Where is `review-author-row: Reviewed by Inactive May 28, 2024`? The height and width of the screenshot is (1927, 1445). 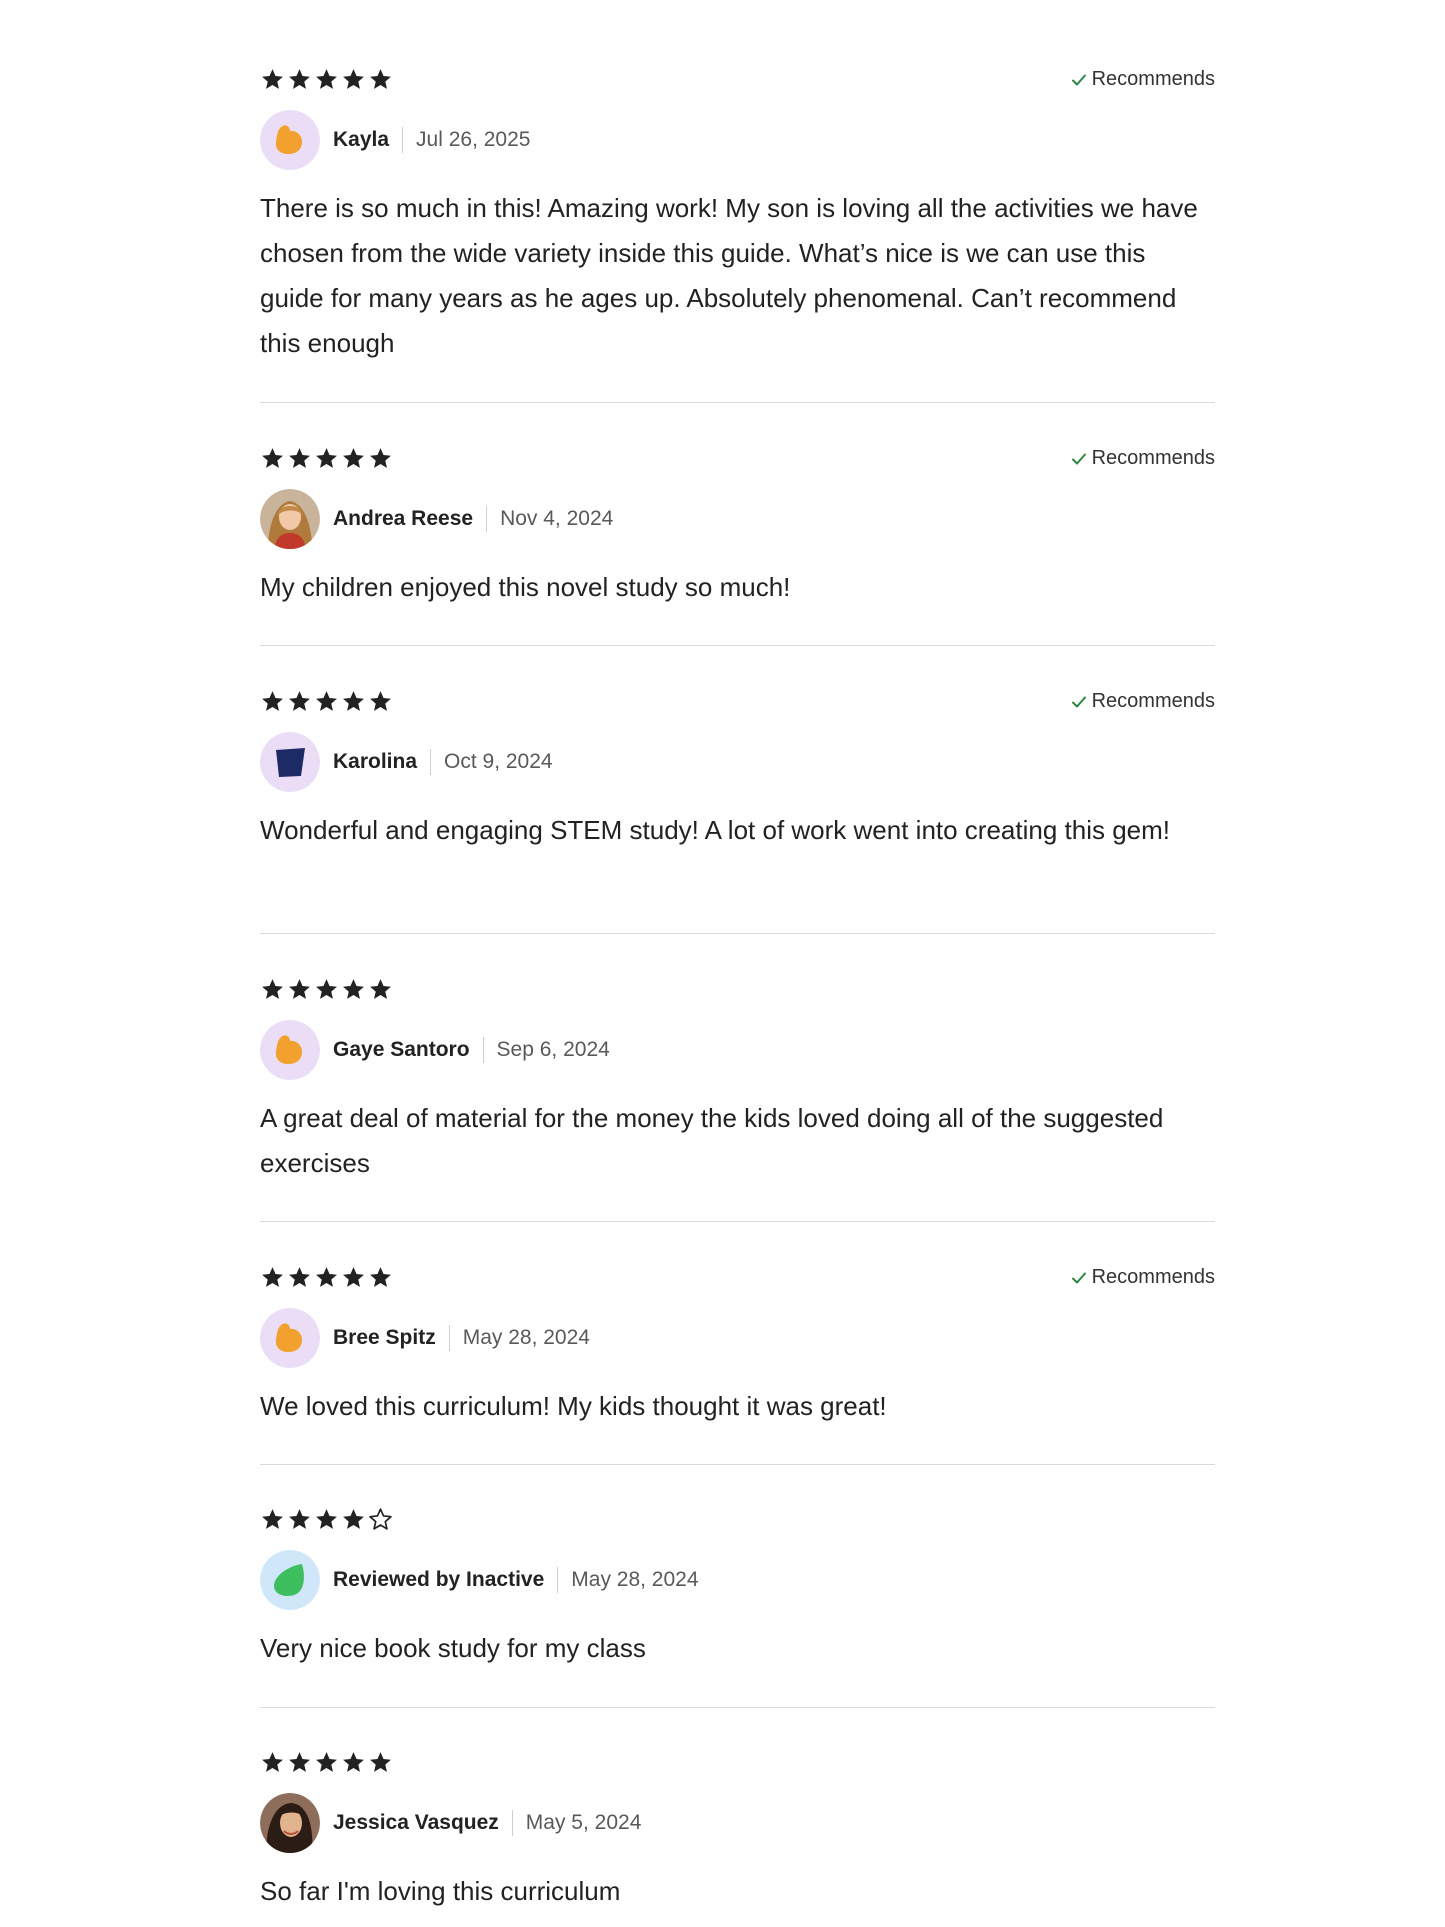 review-author-row: Reviewed by Inactive May 28, 2024 is located at coordinates (479, 1580).